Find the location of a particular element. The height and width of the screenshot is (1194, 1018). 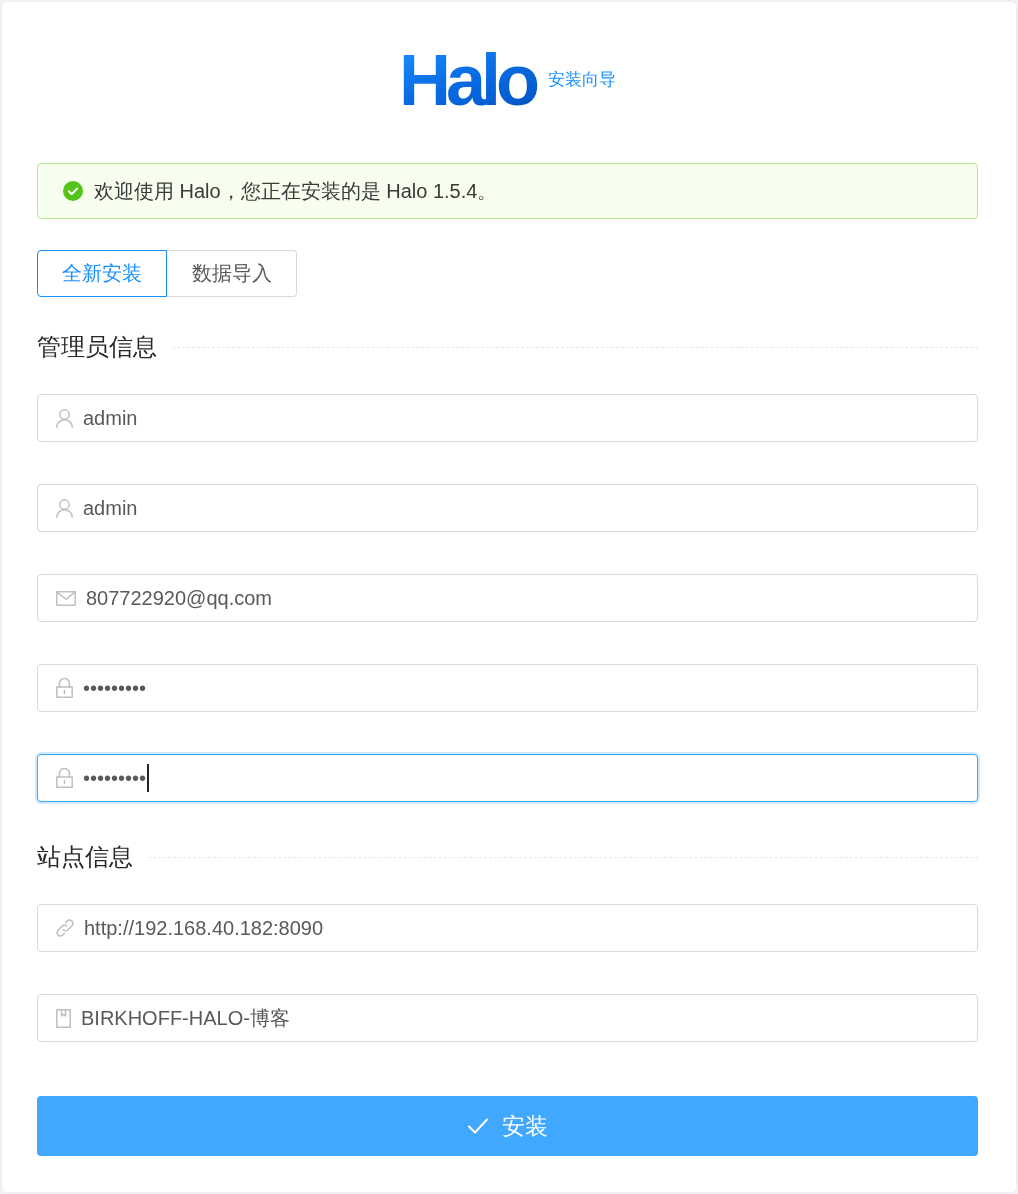

section-title: 站点信息 is located at coordinates (85, 857).